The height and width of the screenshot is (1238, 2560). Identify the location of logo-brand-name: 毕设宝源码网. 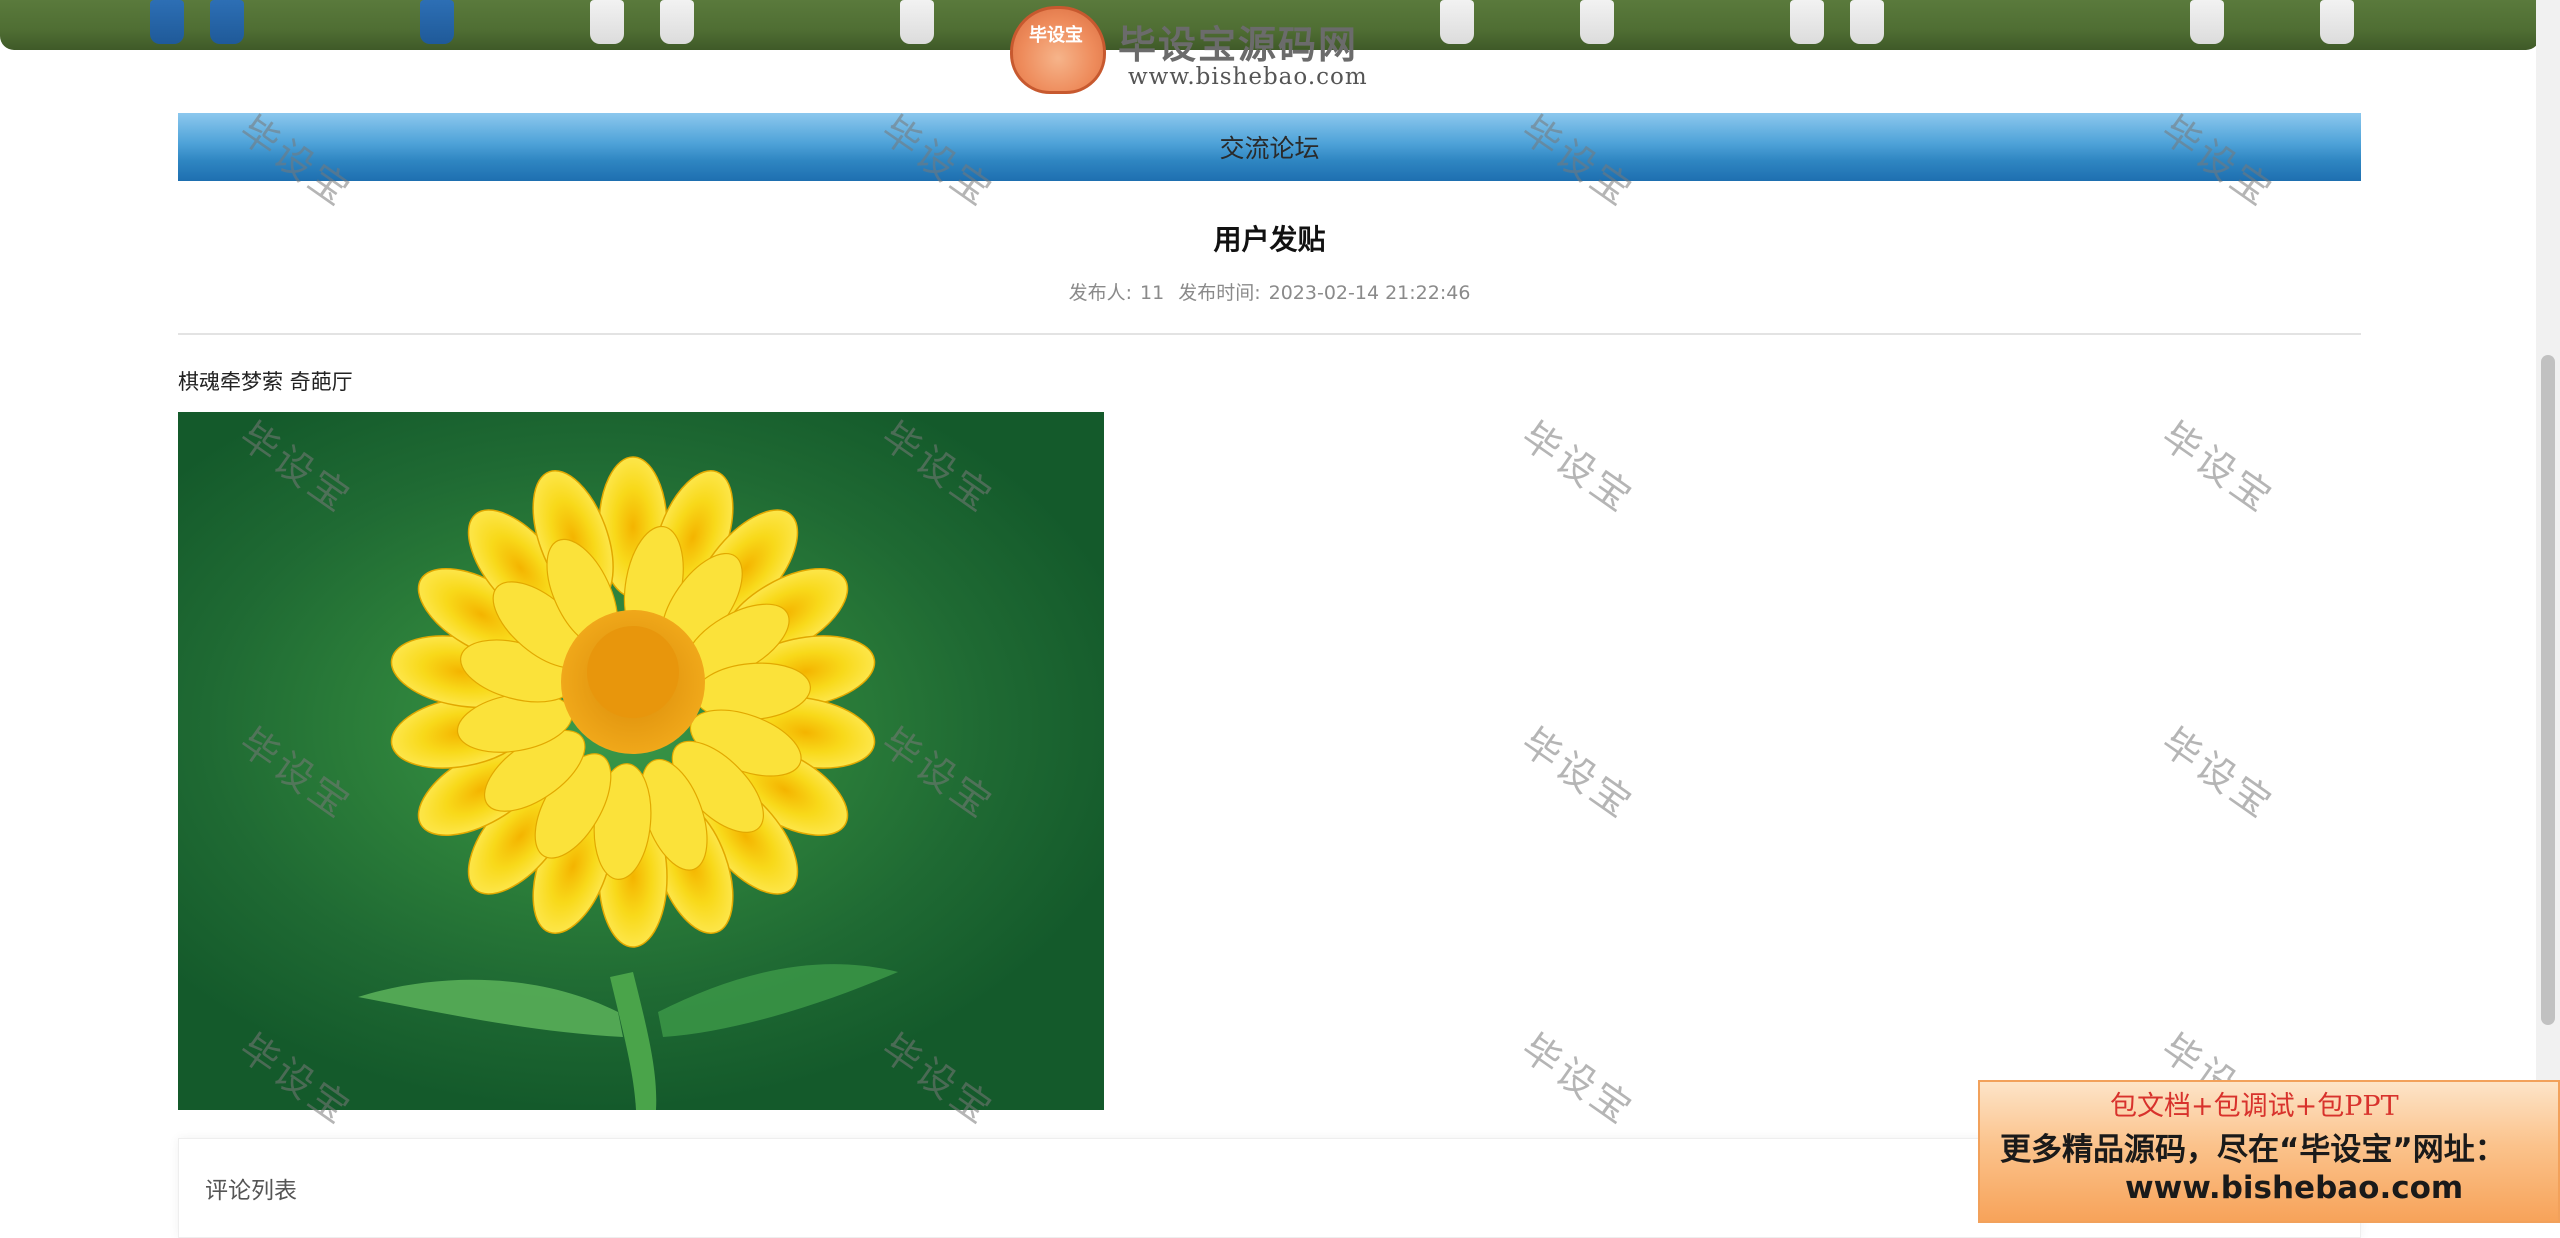
(1238, 45).